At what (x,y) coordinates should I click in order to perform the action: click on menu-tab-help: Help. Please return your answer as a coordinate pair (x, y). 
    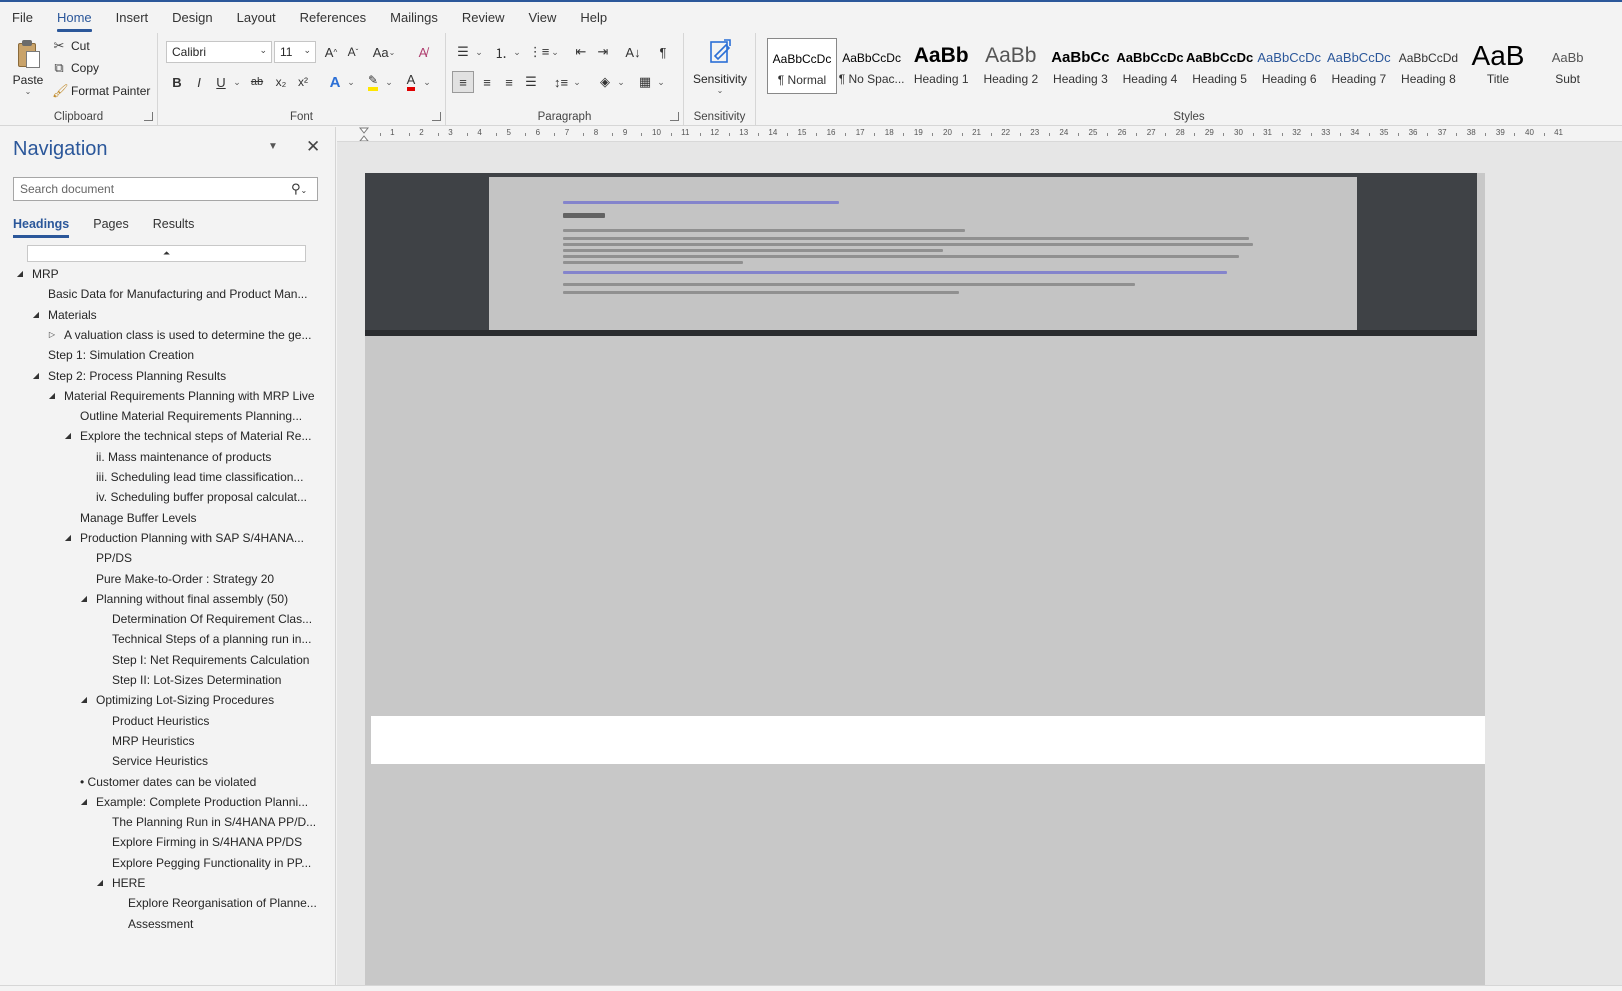
    Looking at the image, I should click on (593, 17).